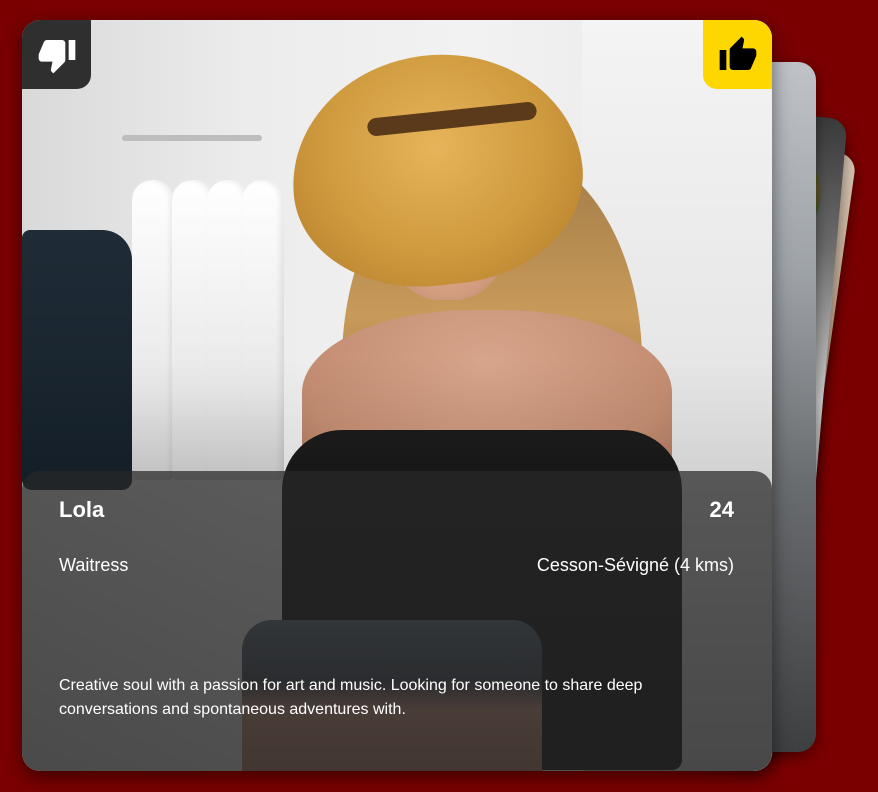 The width and height of the screenshot is (878, 792). What do you see at coordinates (635, 565) in the screenshot?
I see `profile-location: Cesson-Sévigné (4 kms)` at bounding box center [635, 565].